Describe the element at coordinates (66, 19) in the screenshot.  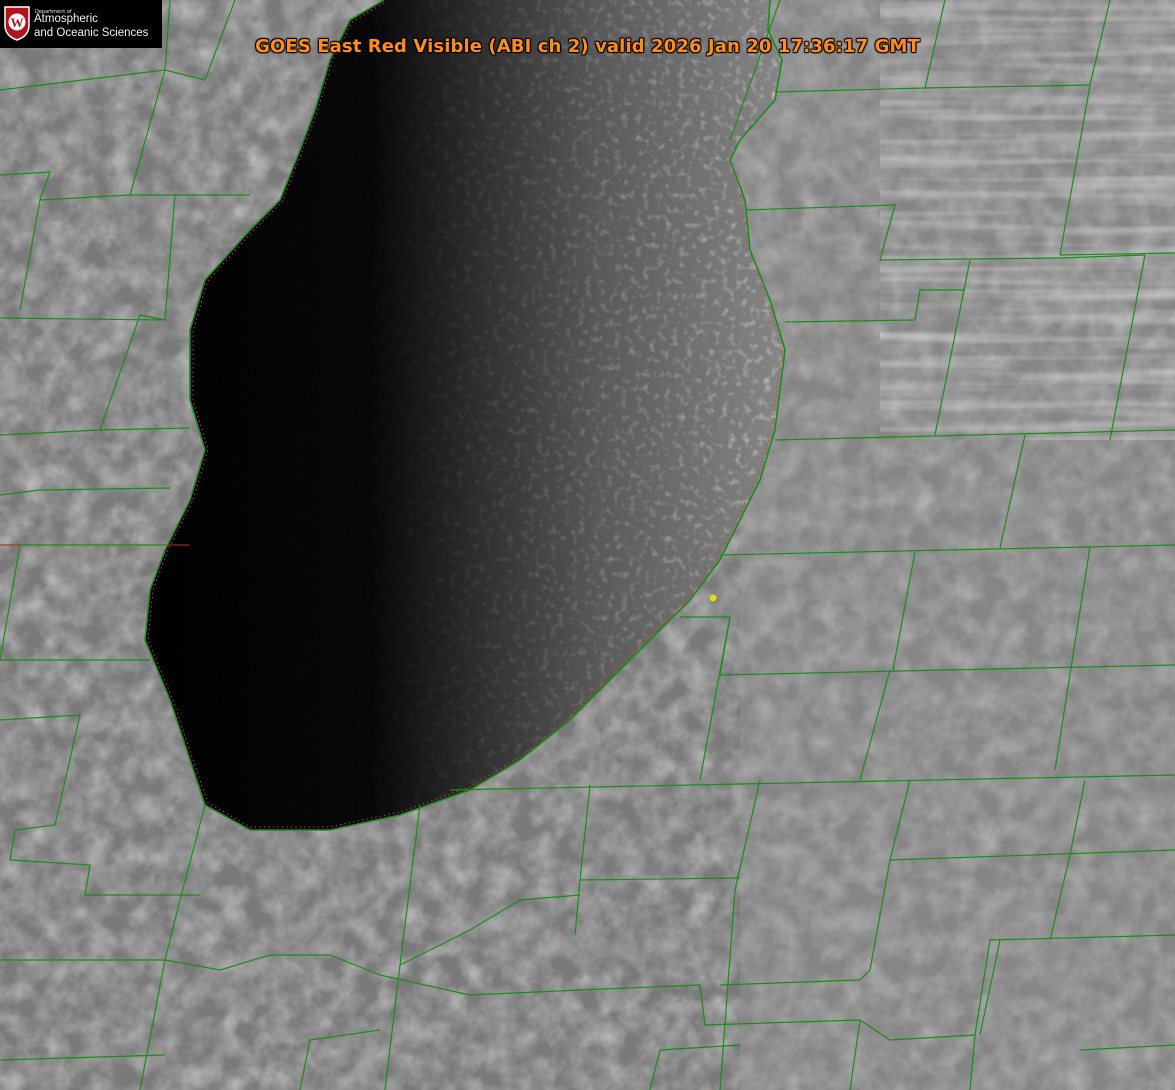
I see `logo-line-1: Atmospheric` at that location.